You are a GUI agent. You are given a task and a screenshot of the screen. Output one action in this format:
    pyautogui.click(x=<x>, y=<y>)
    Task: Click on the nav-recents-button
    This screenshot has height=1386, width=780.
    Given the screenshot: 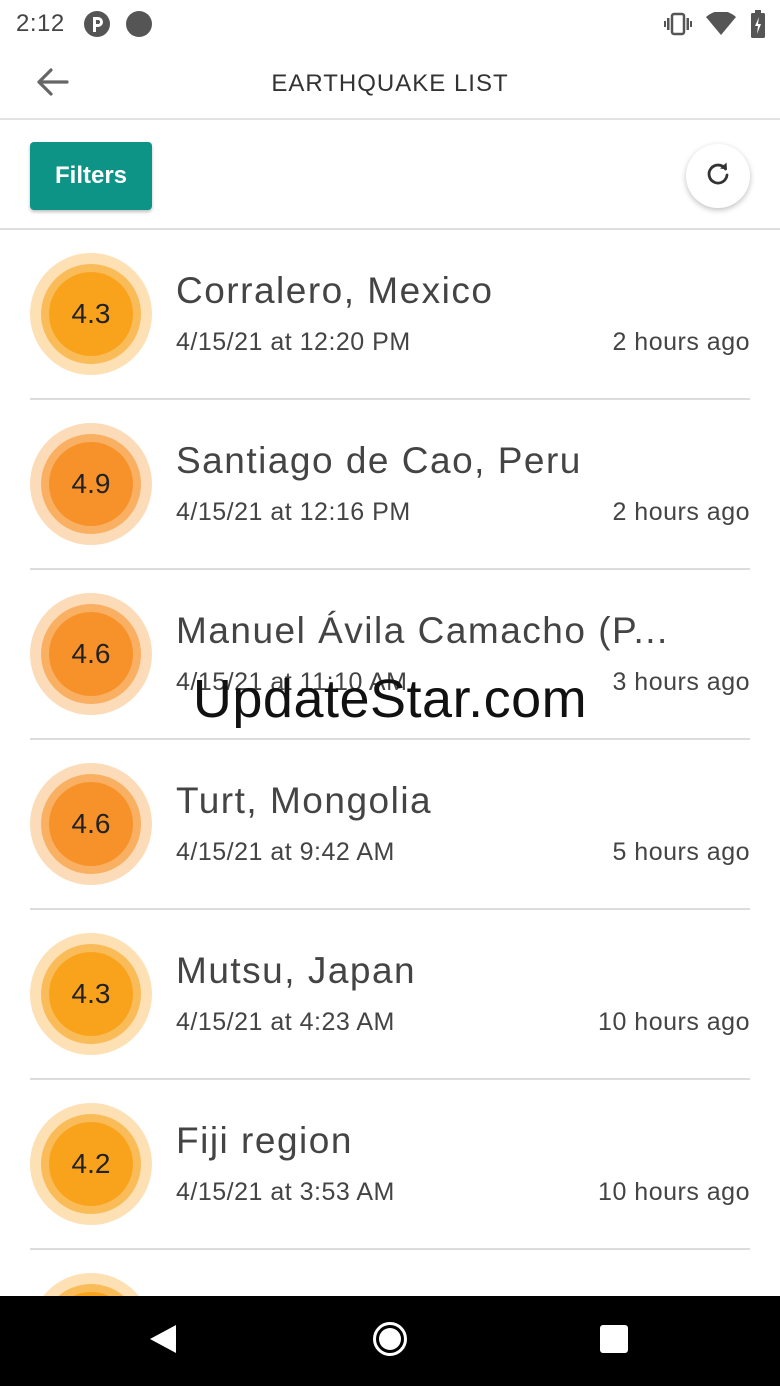 What is the action you would take?
    pyautogui.click(x=614, y=1341)
    